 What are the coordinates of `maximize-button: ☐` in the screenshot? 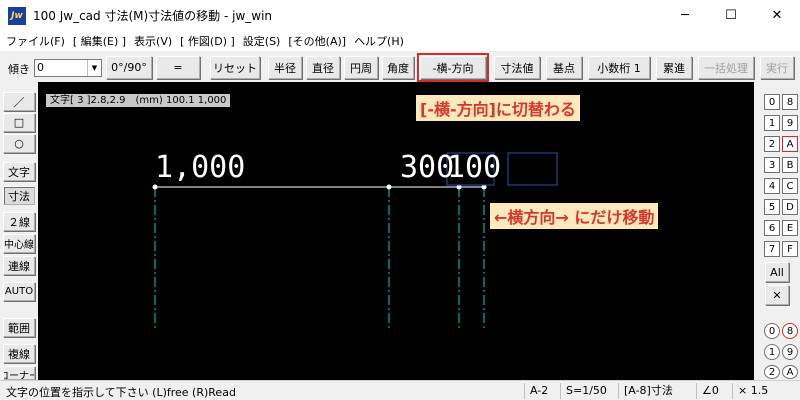 It's located at (731, 15).